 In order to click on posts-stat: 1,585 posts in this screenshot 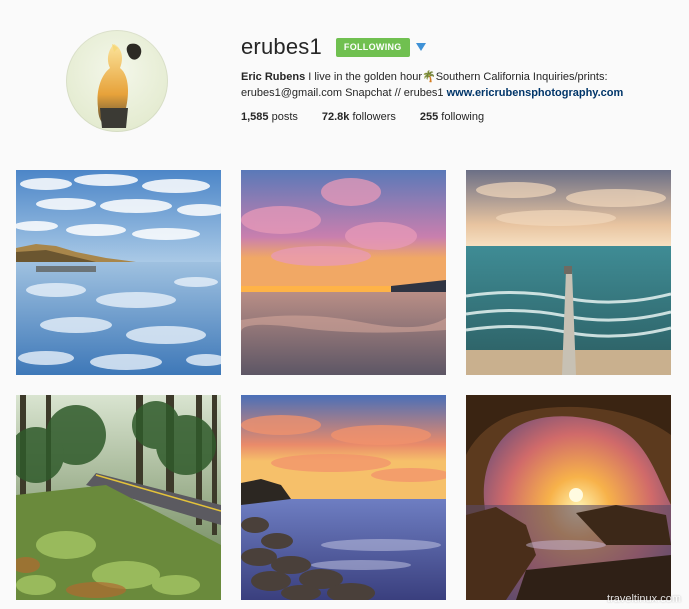, I will do `click(269, 117)`.